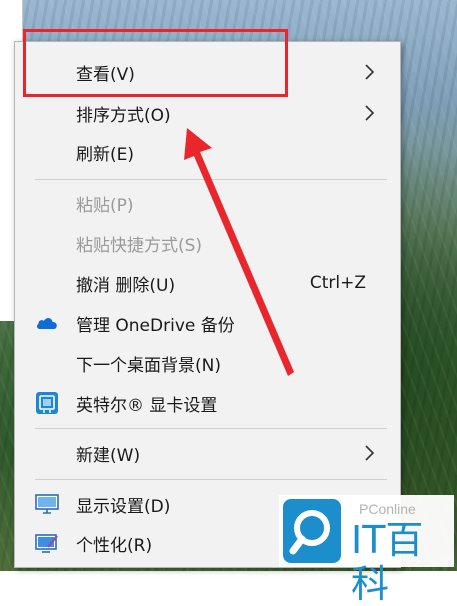 This screenshot has width=457, height=606. Describe the element at coordinates (239, 252) in the screenshot. I see `red-annotation-arrow` at that location.